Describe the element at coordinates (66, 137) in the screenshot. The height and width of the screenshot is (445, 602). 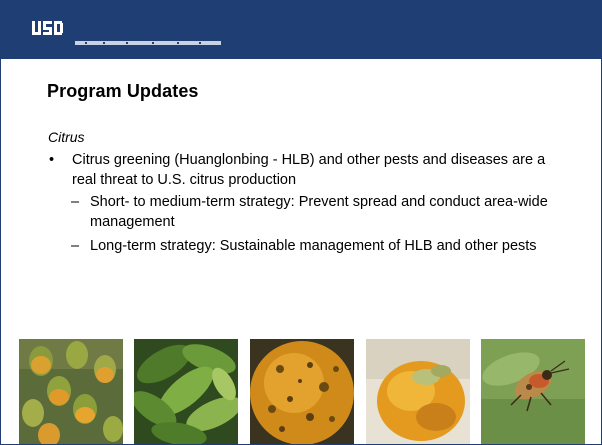
I see `section-label: Citrus` at that location.